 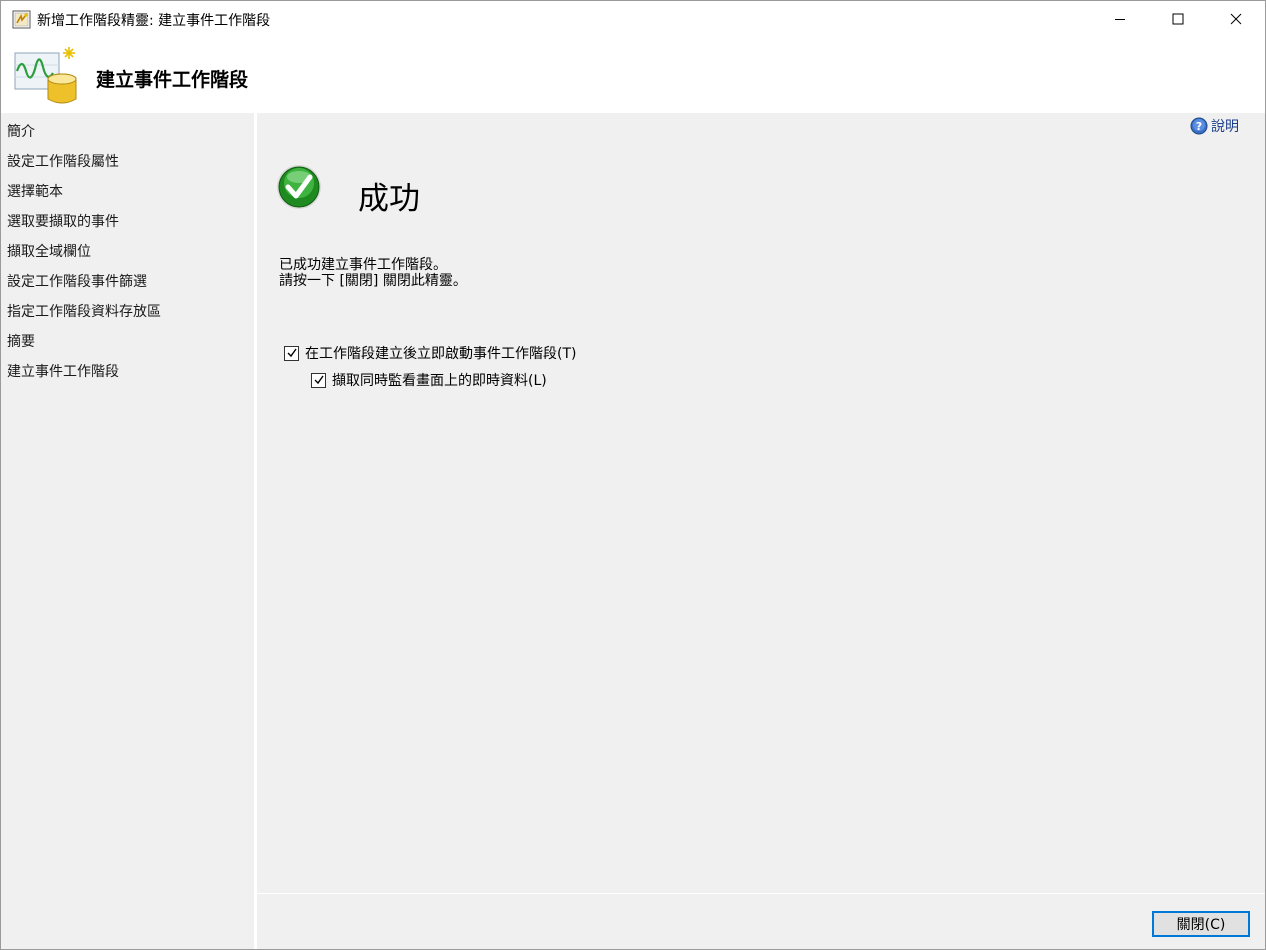 I want to click on wizard-footer: 關閉(C), so click(x=761, y=921).